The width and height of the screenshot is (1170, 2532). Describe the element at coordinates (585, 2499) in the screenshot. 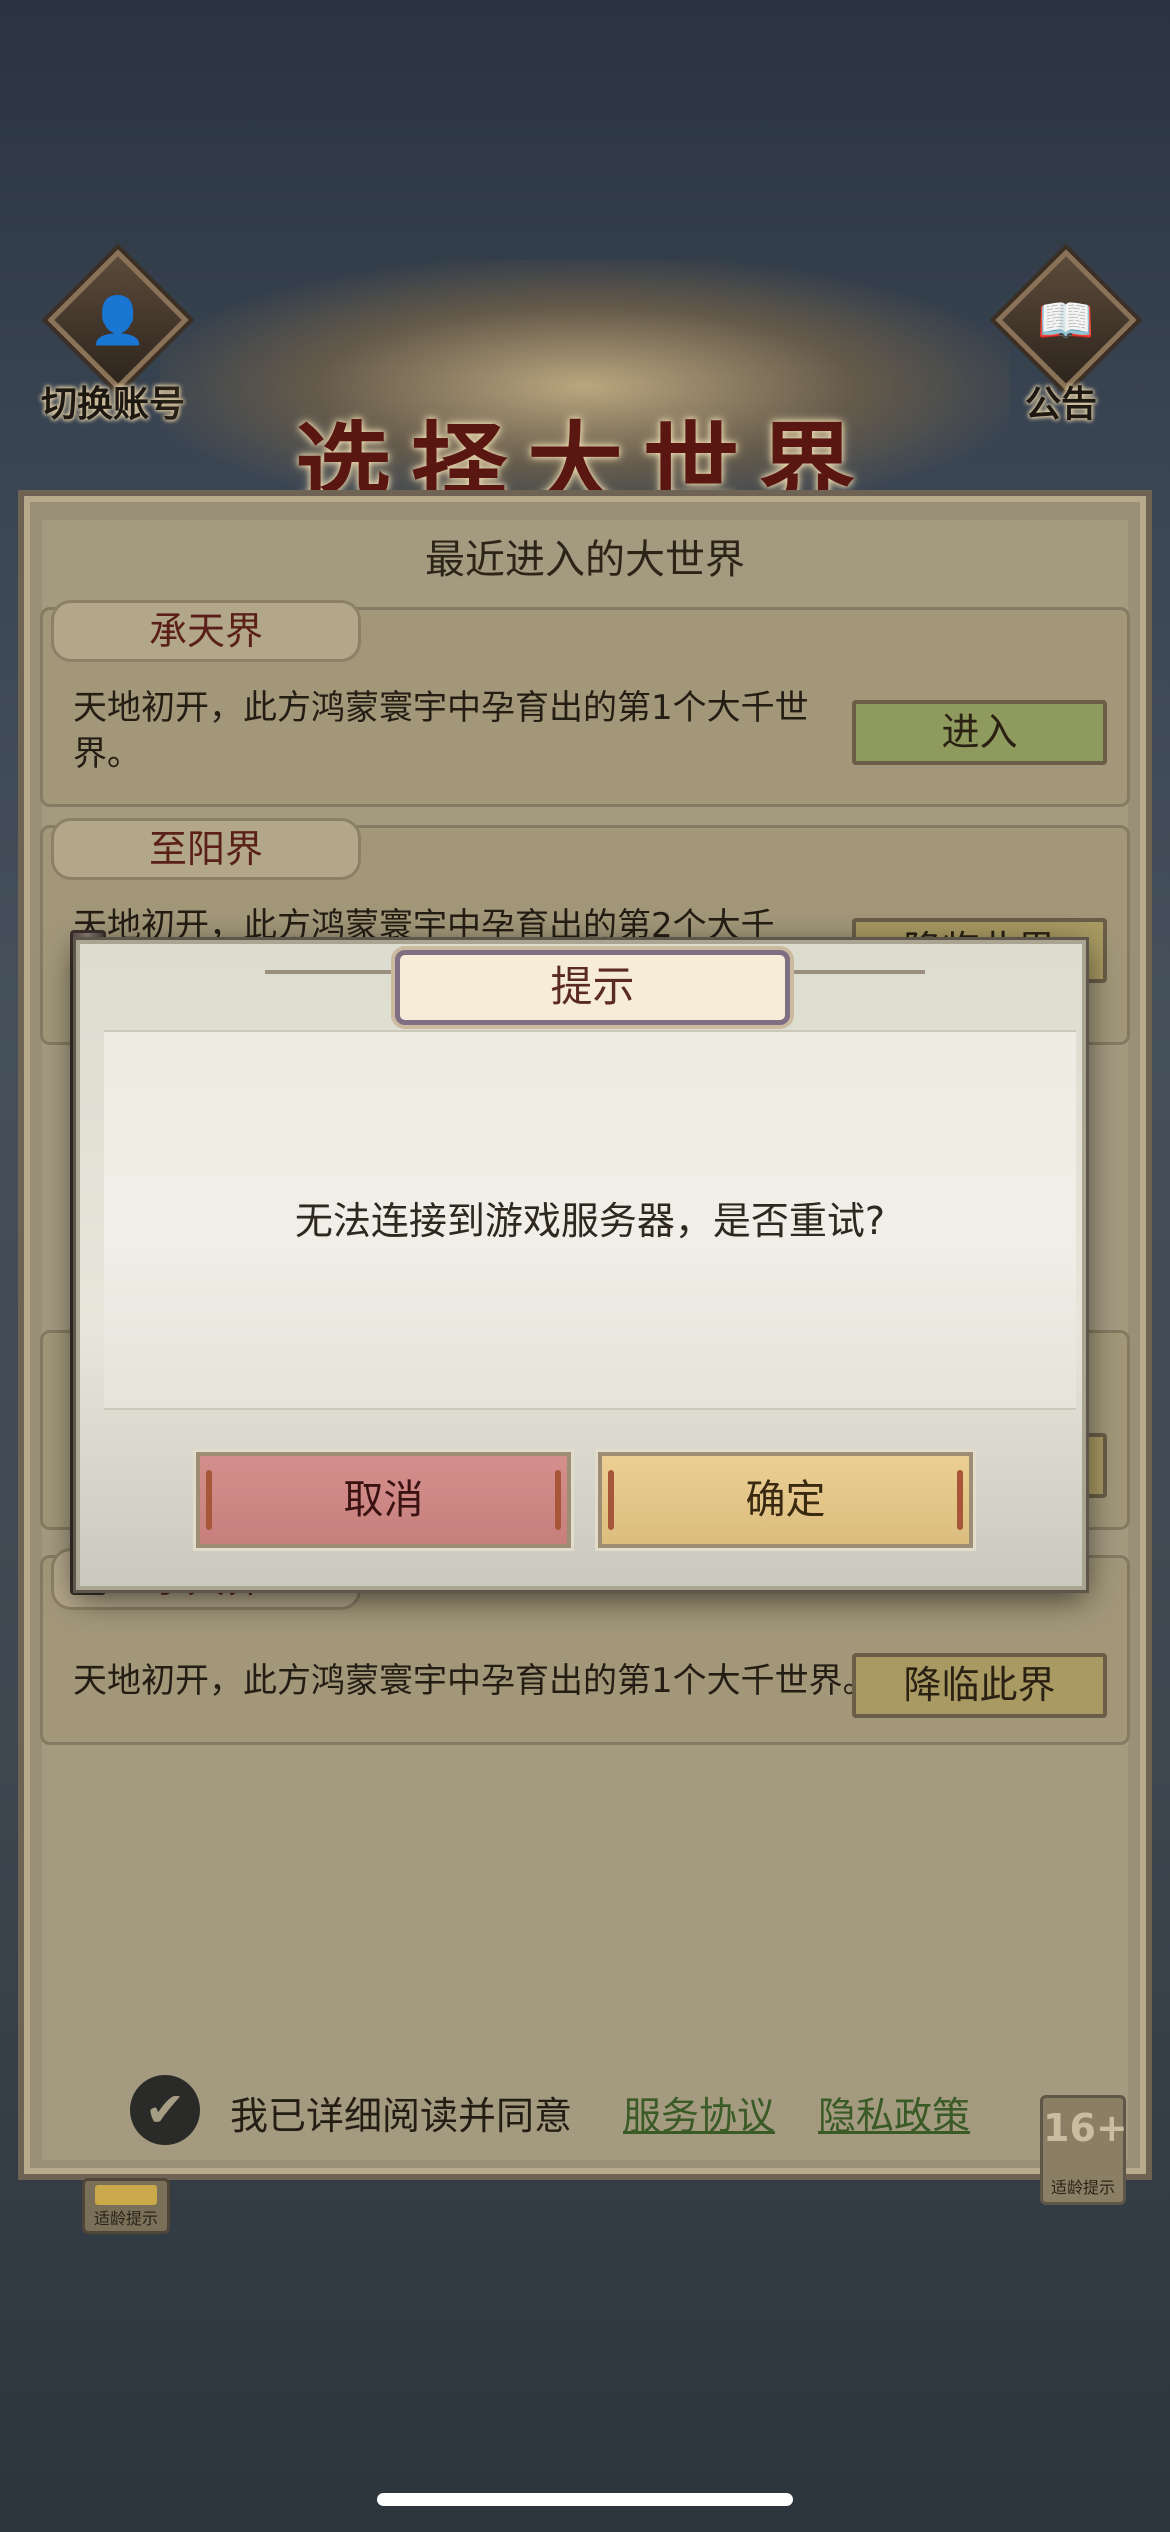

I see `home-indicator` at that location.